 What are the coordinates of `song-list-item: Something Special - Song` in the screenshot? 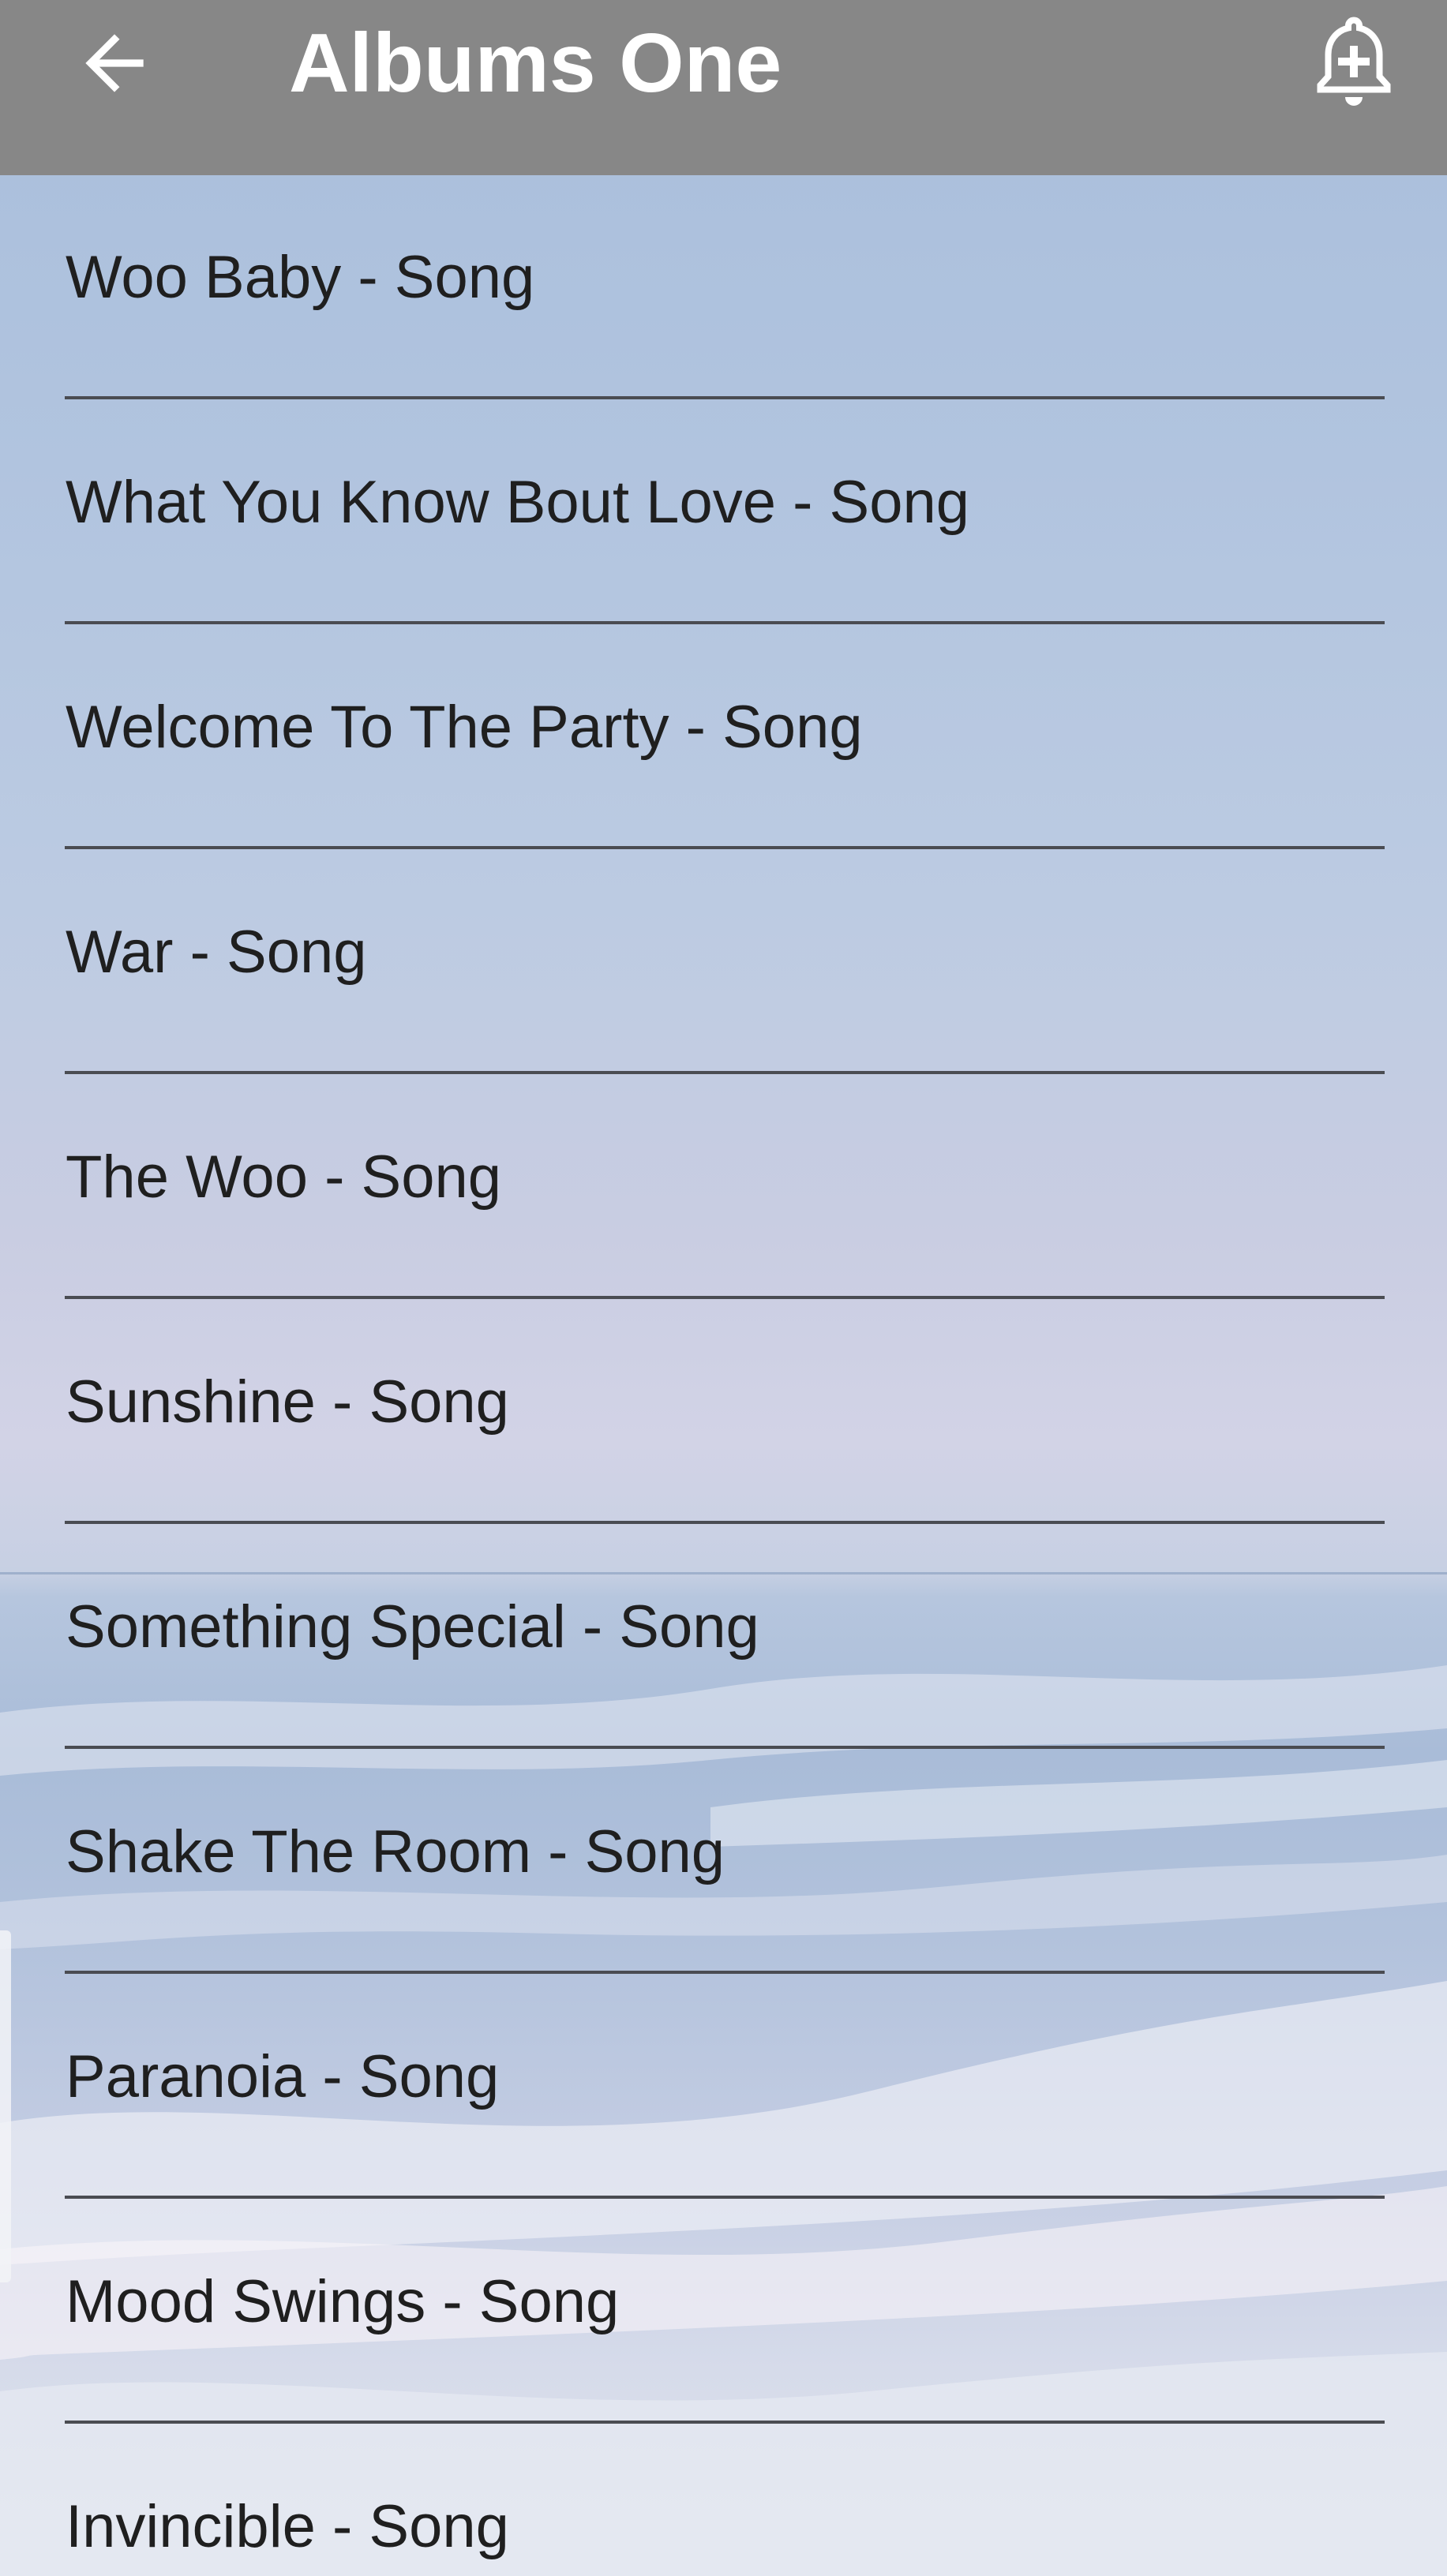 It's located at (723, 1637).